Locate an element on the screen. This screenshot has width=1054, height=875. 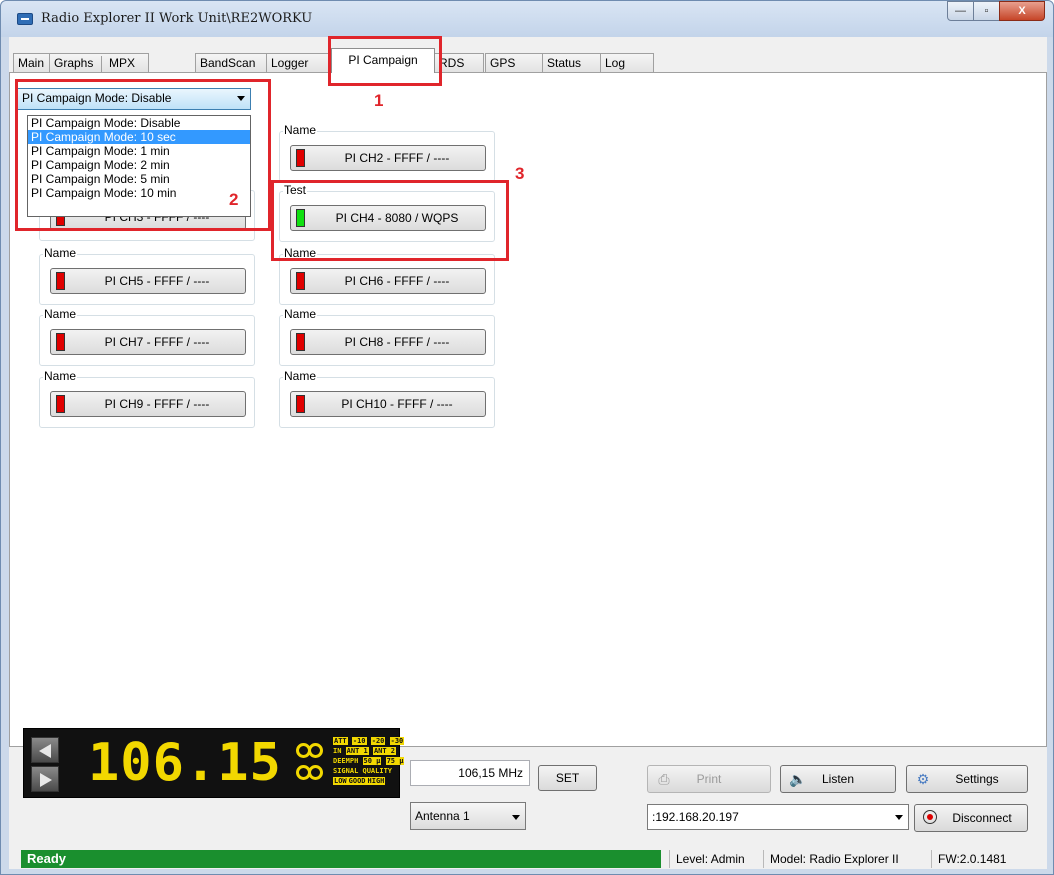
channel-group: Name PI CH5 - FFFF / ---- is located at coordinates (147, 275).